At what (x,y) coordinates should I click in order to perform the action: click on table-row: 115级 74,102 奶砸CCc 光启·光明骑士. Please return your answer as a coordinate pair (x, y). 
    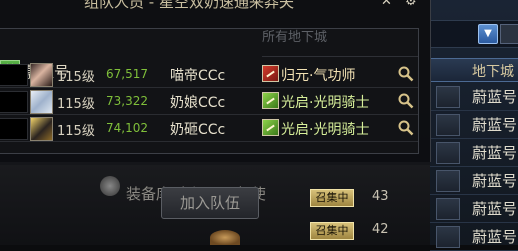
    Looking at the image, I should click on (209, 129).